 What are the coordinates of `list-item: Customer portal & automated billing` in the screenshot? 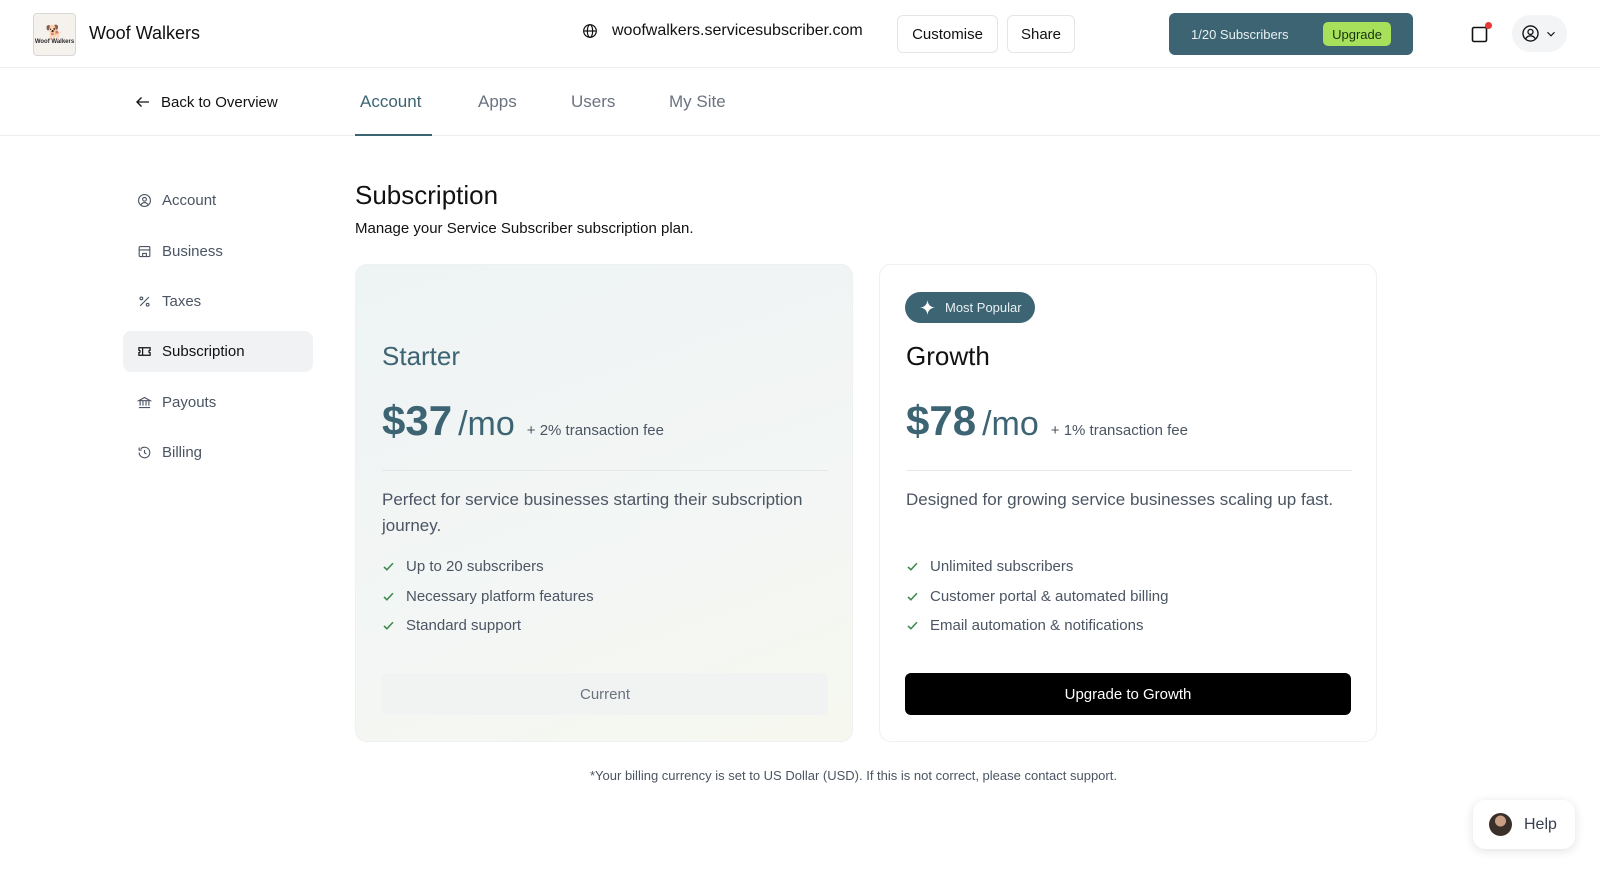 It's located at (1037, 597).